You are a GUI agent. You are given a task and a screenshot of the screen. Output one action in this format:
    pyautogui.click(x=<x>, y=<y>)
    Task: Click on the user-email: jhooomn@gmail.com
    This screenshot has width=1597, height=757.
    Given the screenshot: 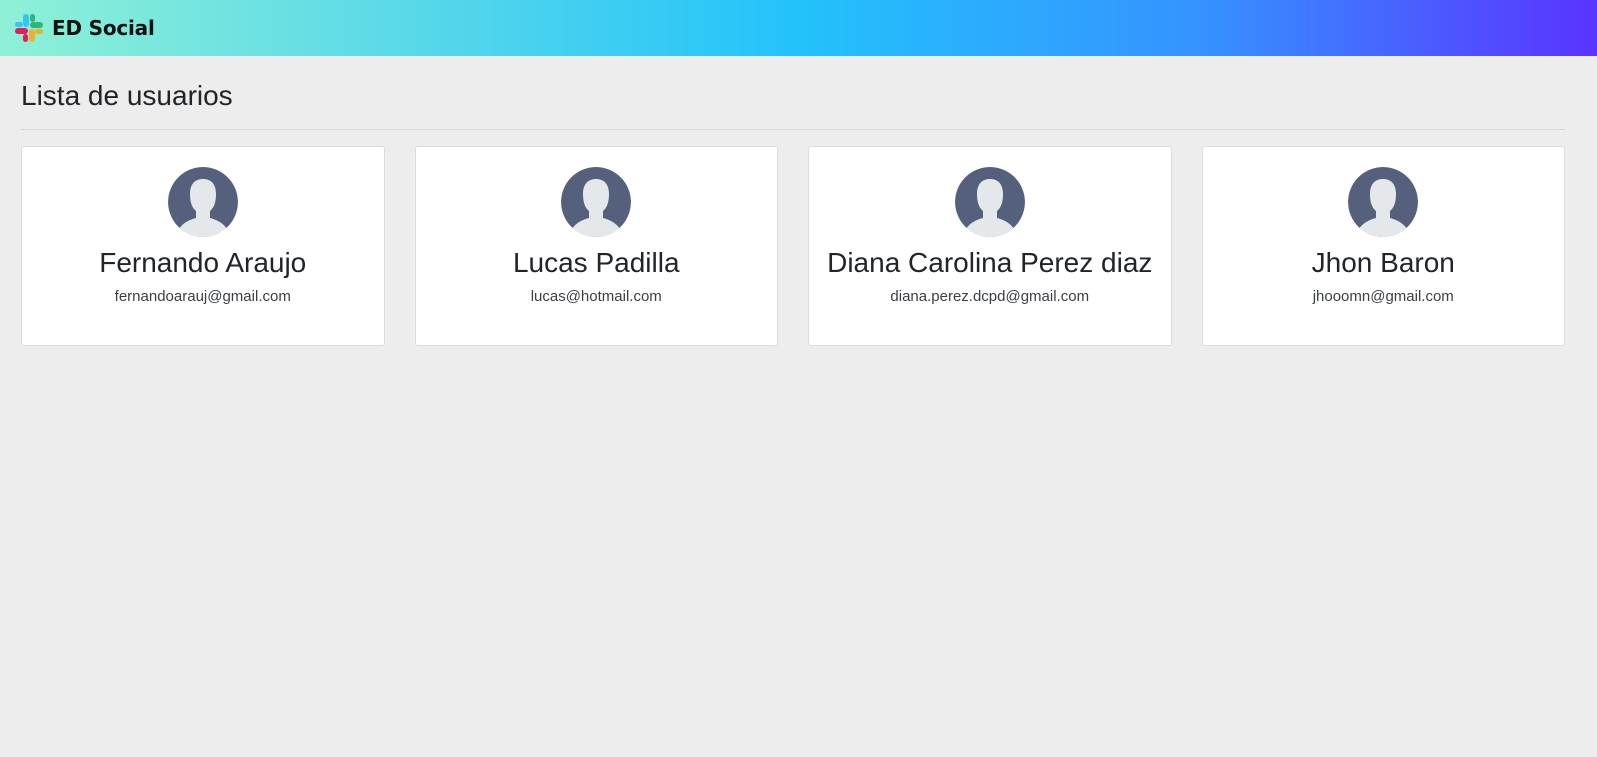 What is the action you would take?
    pyautogui.click(x=1383, y=296)
    